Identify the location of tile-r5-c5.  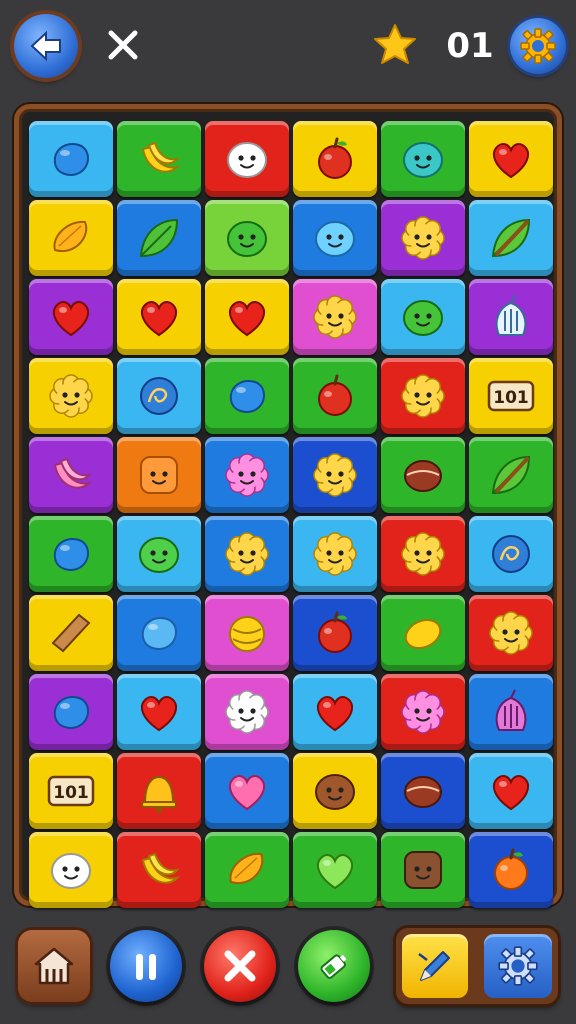
(423, 475).